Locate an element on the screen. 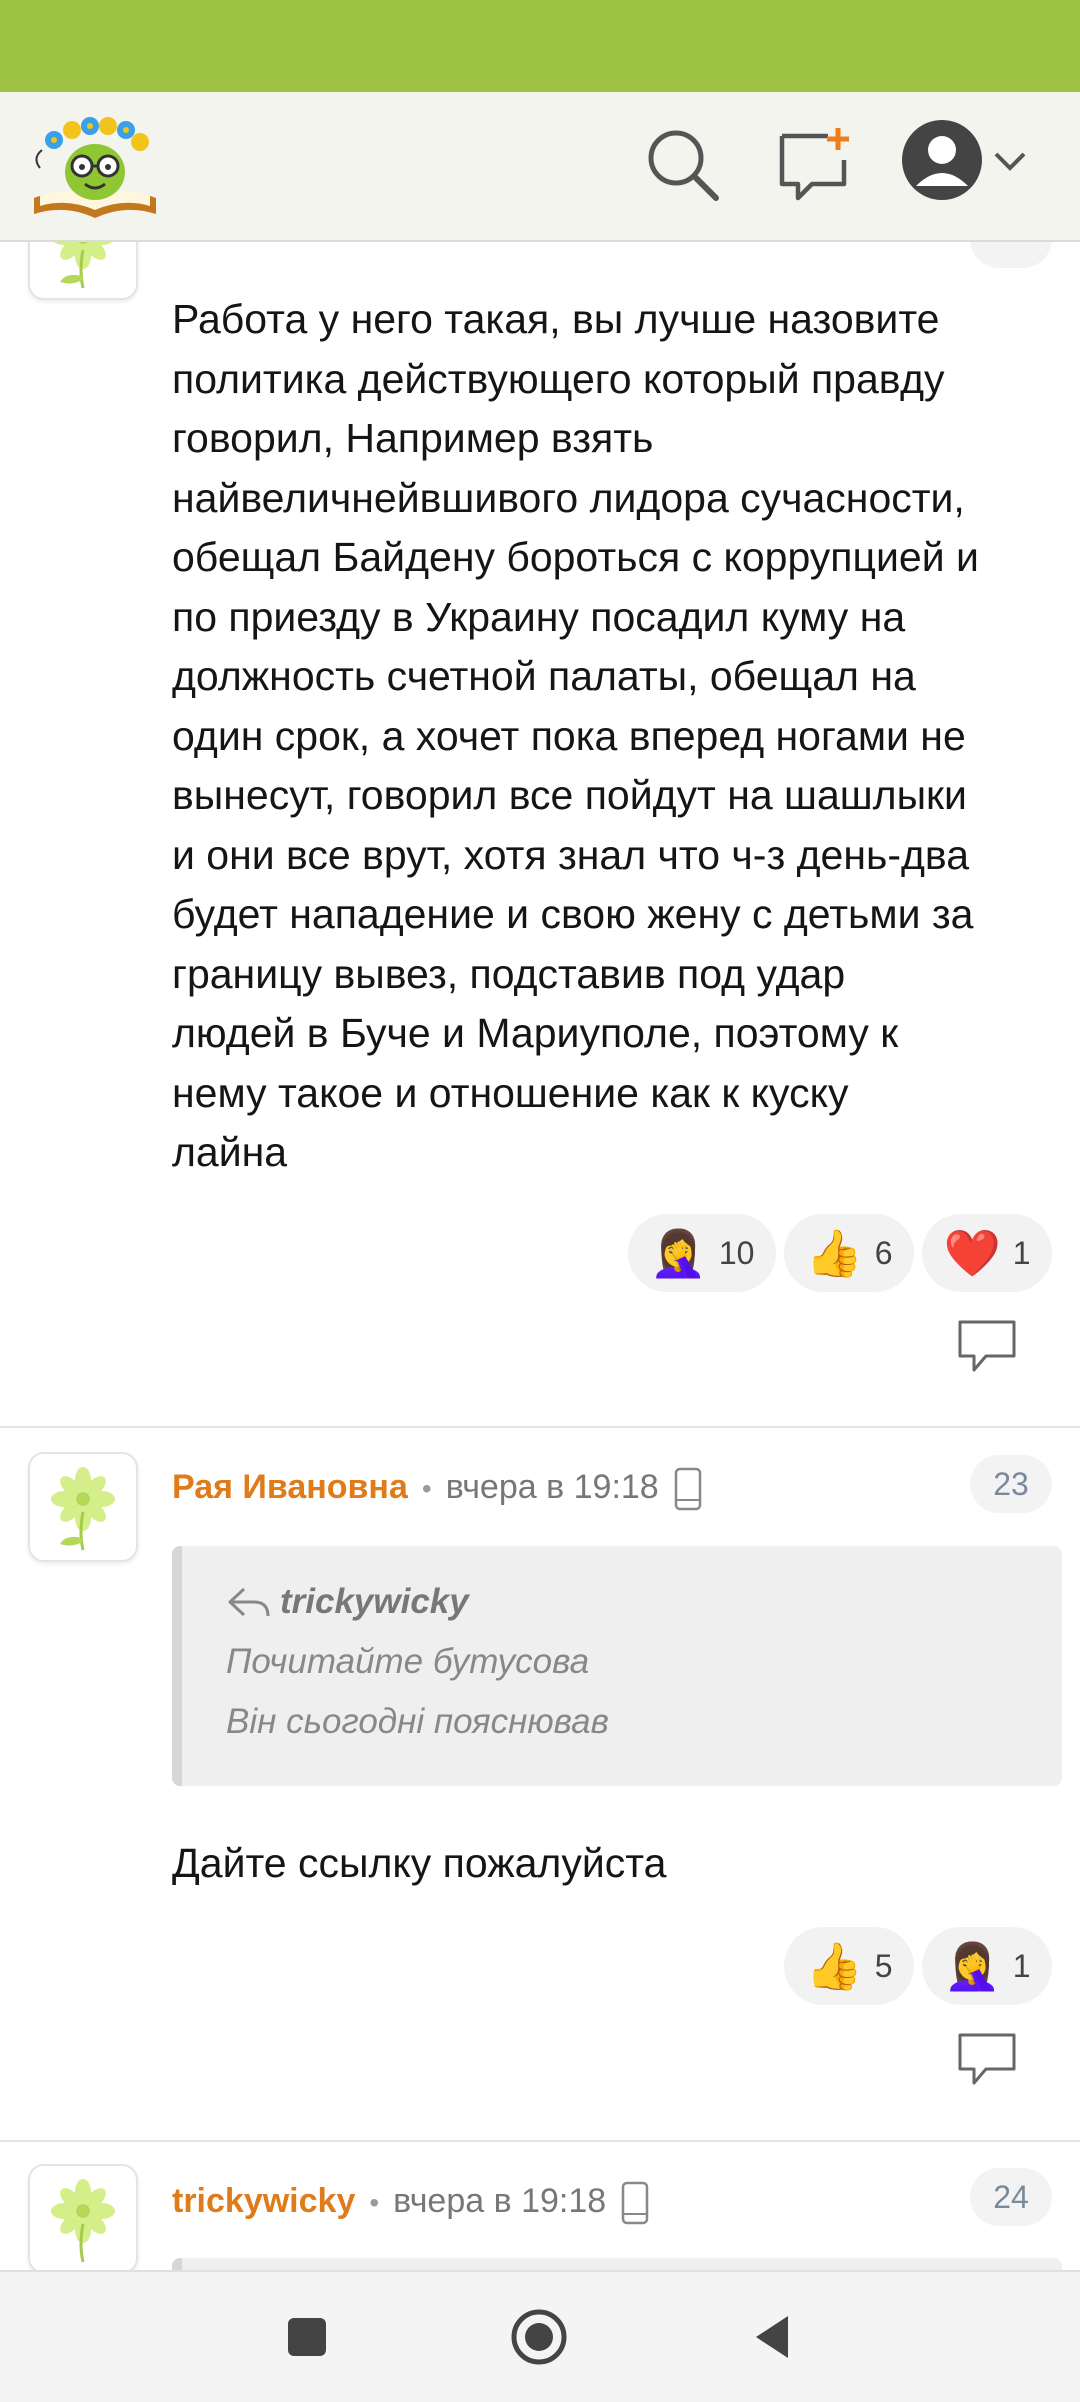 Image resolution: width=1080 pixels, height=2402 pixels. home-icon is located at coordinates (539, 2337).